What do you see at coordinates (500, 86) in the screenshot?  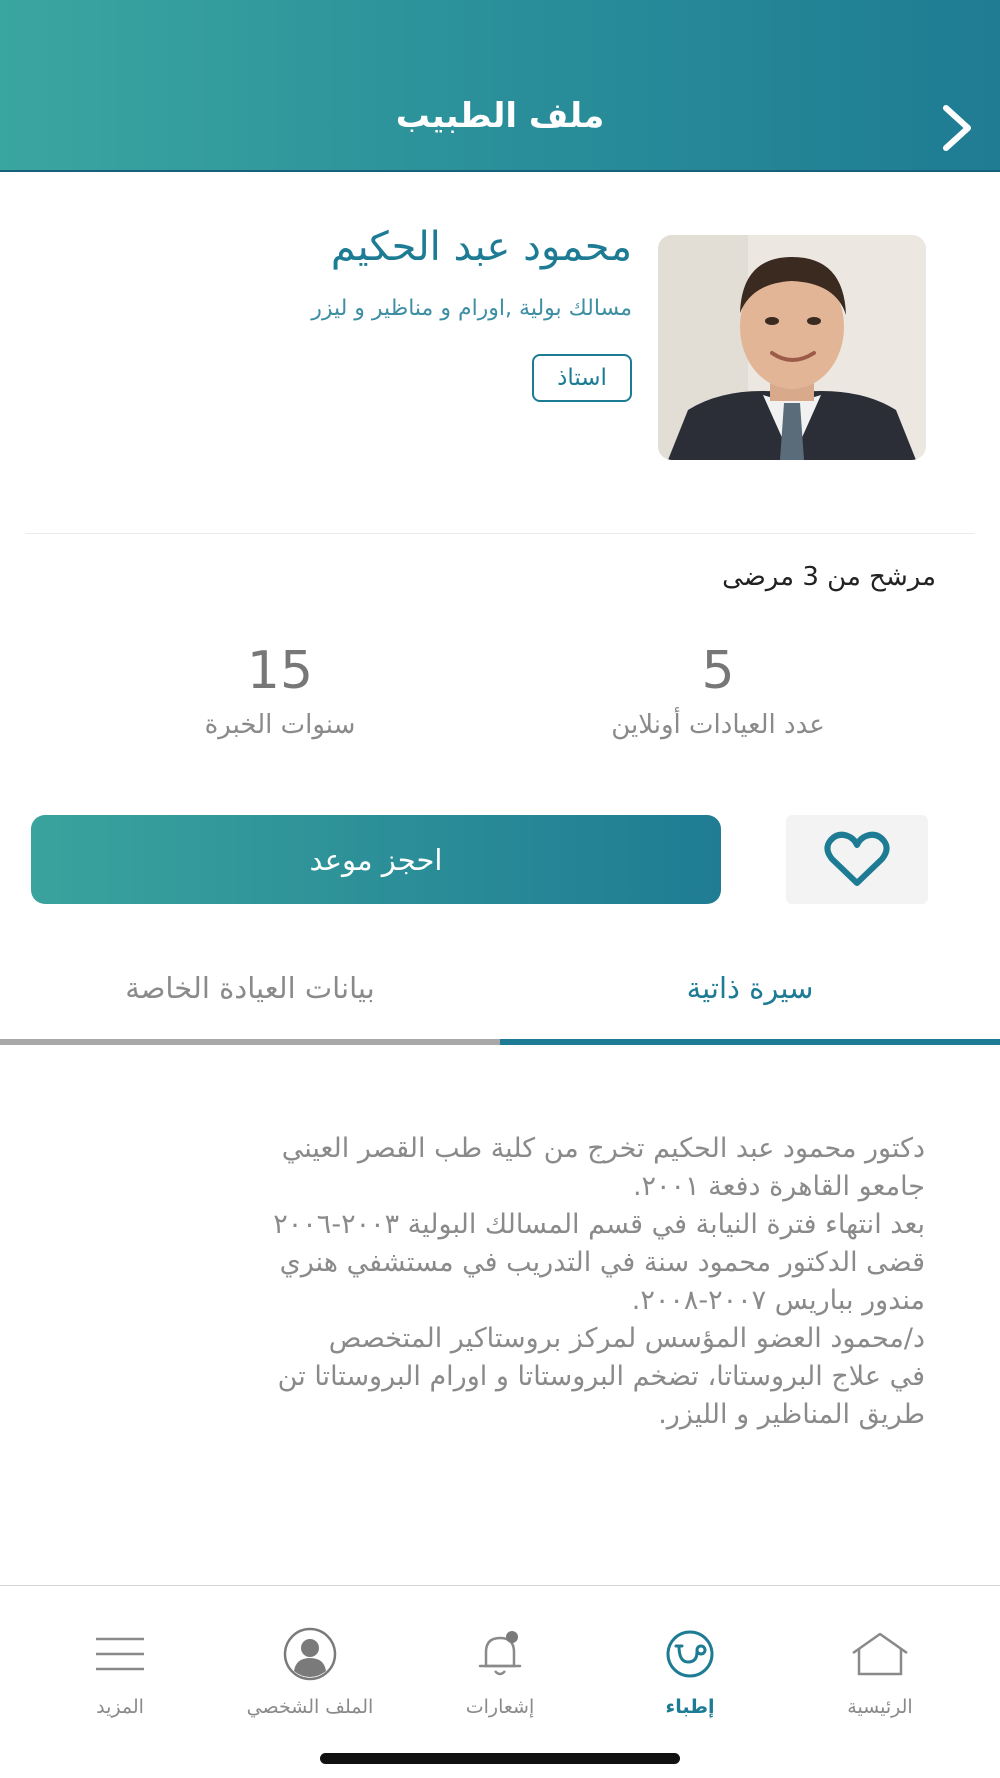 I see `app-header: ملف الطبيب` at bounding box center [500, 86].